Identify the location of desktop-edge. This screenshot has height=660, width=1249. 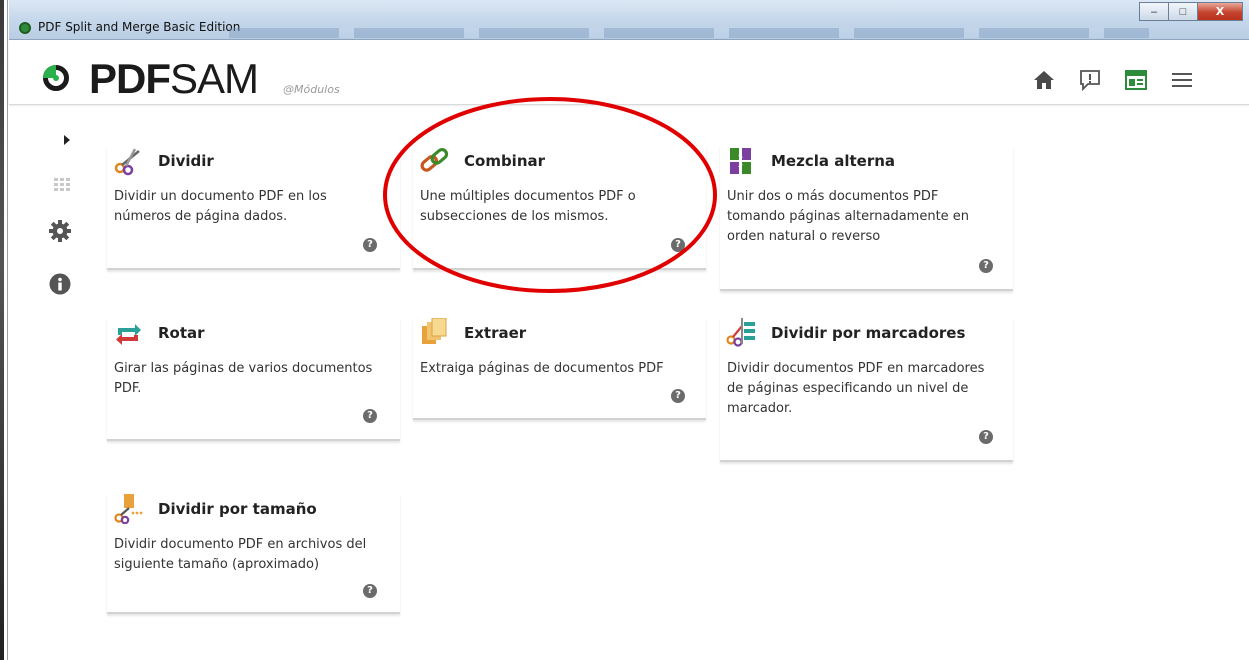
(4, 330).